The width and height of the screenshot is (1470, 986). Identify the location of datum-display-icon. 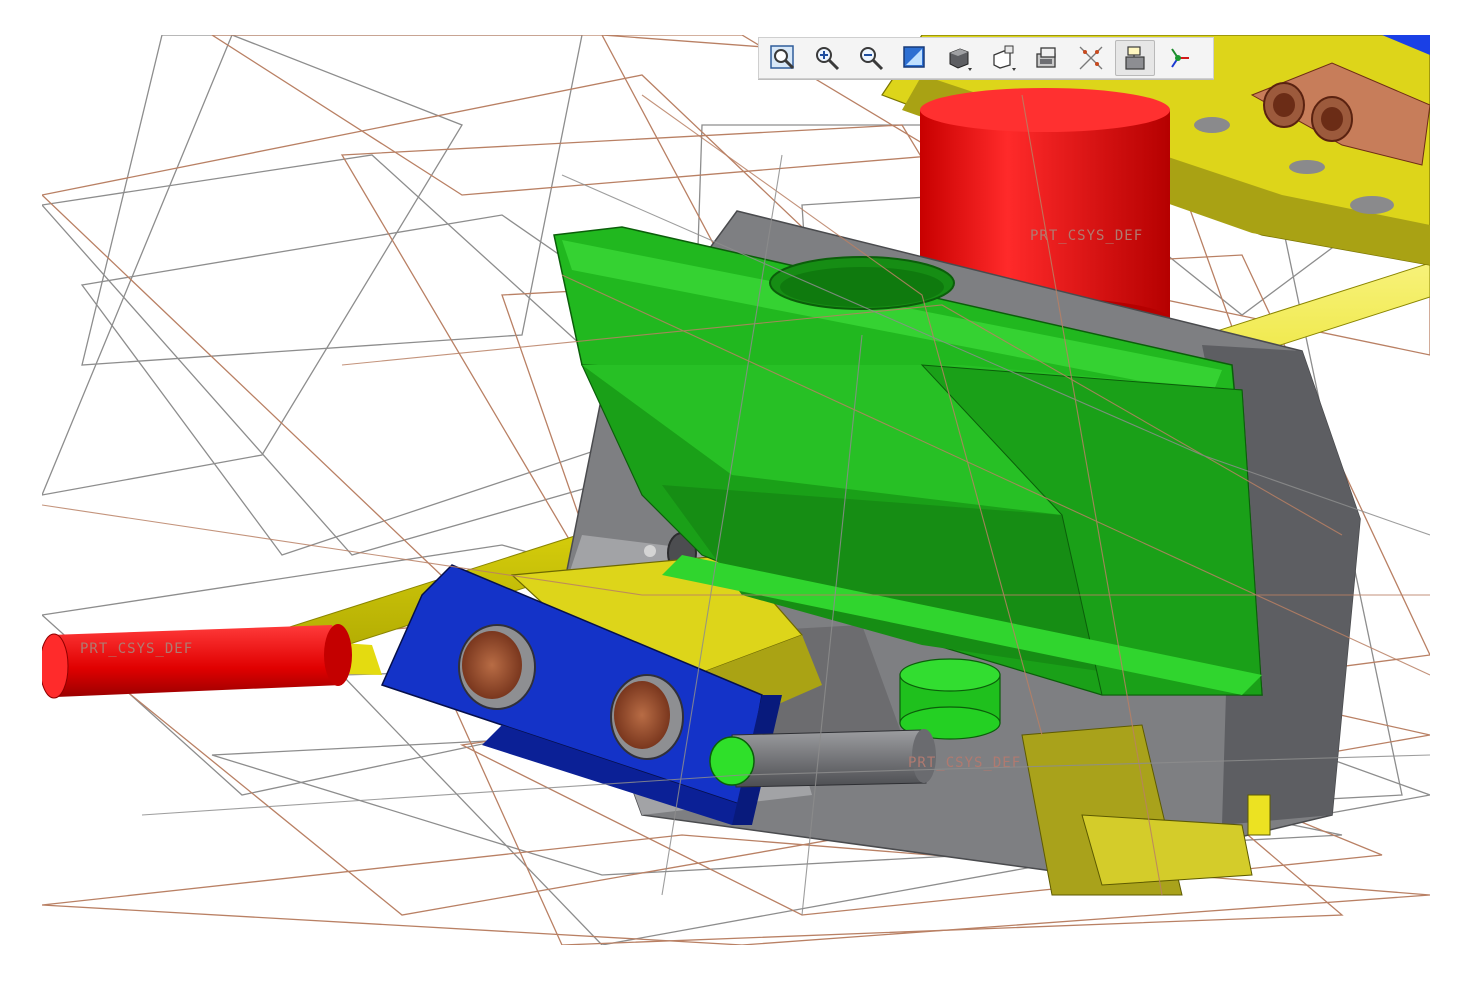
(1091, 58).